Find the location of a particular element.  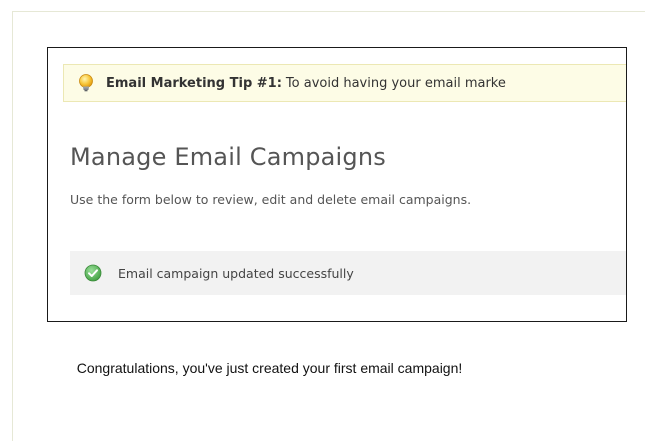

tip-text: To avoid having your email marke is located at coordinates (395, 83).